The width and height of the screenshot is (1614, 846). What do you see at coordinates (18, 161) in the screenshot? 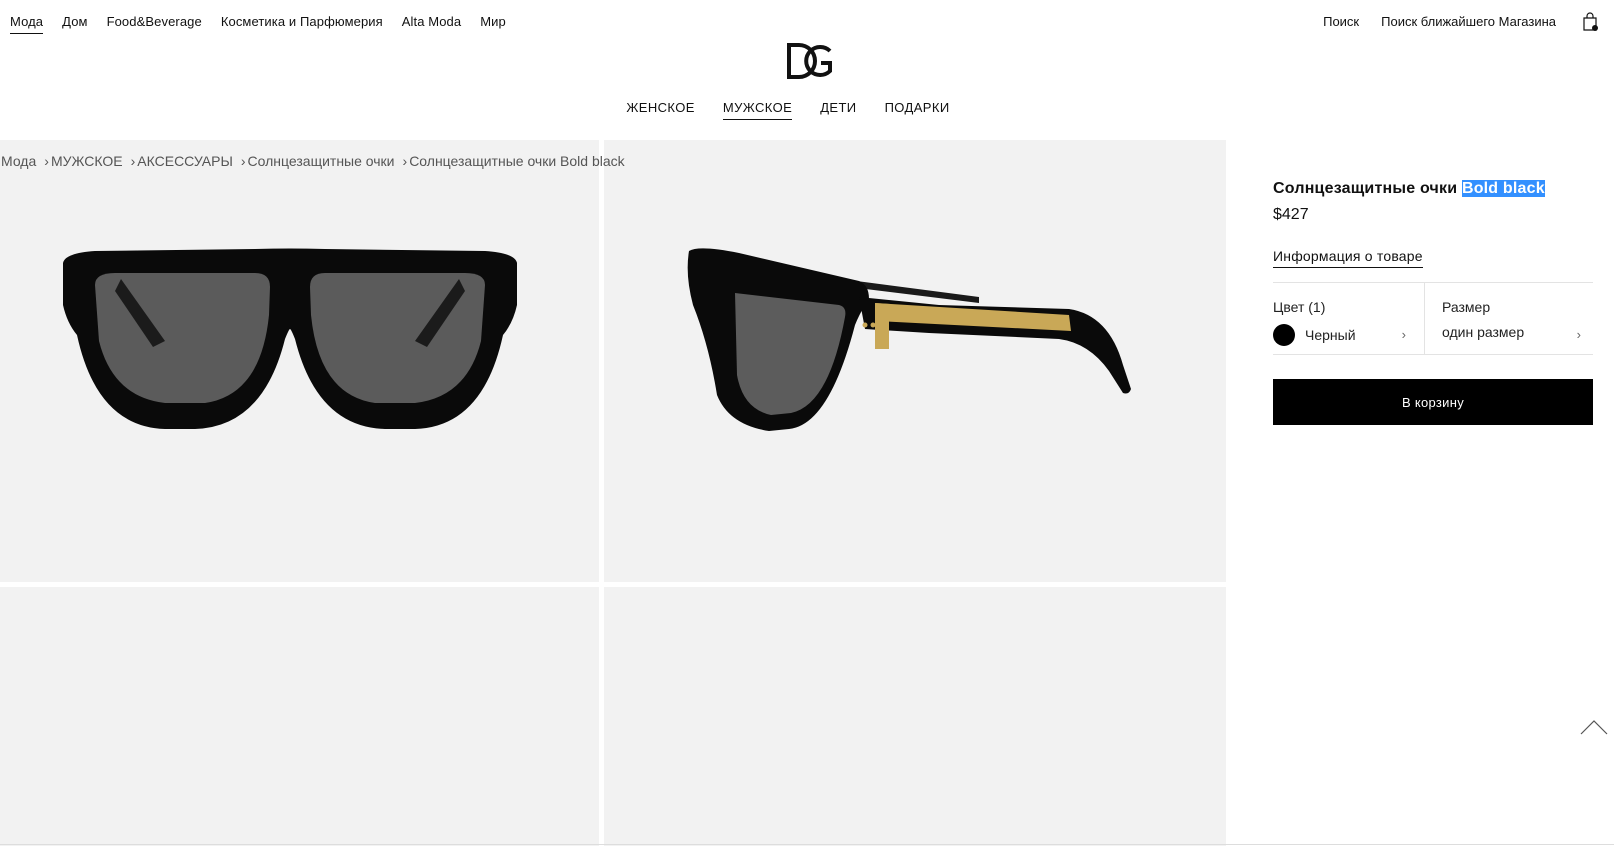
I see `breadcrumb-moda: Мода` at bounding box center [18, 161].